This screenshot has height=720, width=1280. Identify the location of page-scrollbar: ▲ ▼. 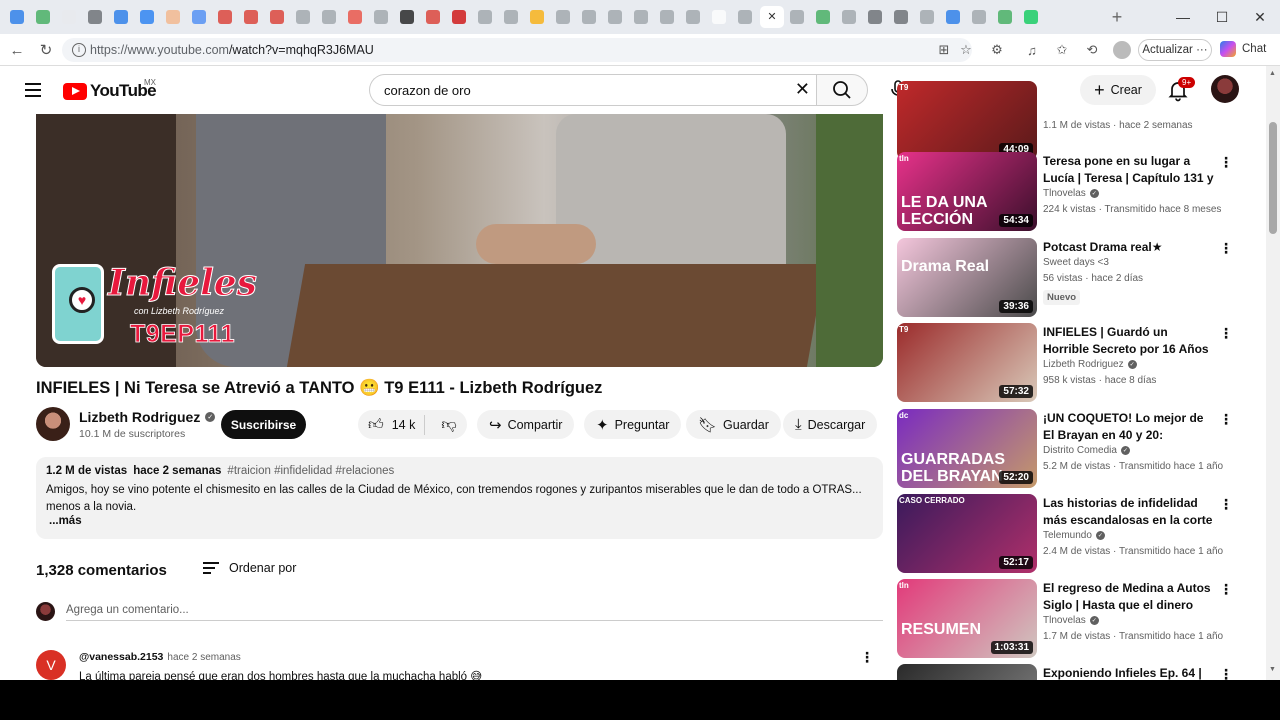
(1273, 373).